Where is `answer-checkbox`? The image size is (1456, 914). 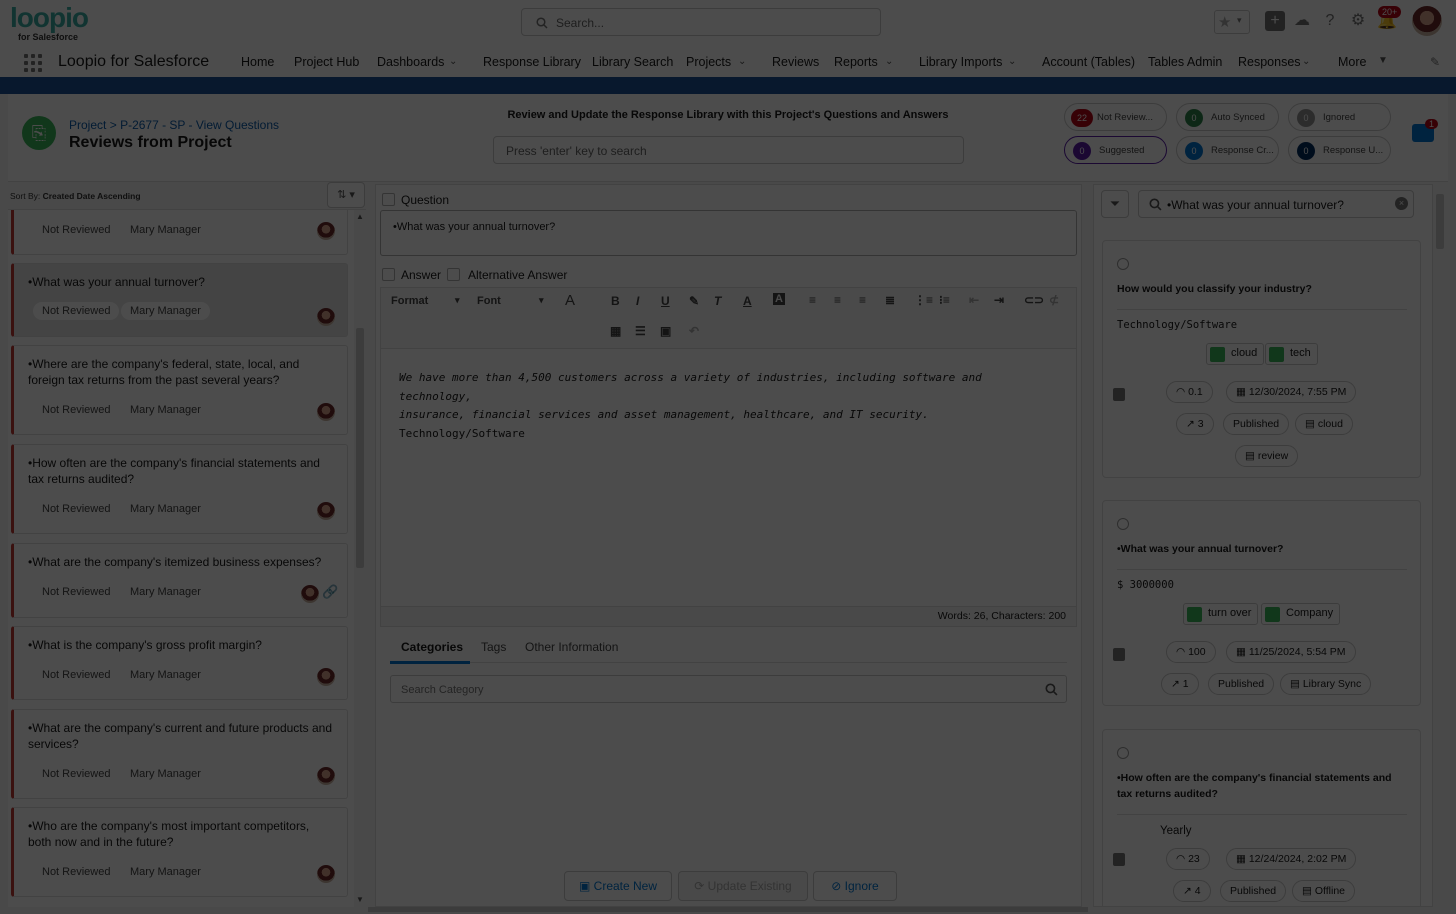 answer-checkbox is located at coordinates (388, 274).